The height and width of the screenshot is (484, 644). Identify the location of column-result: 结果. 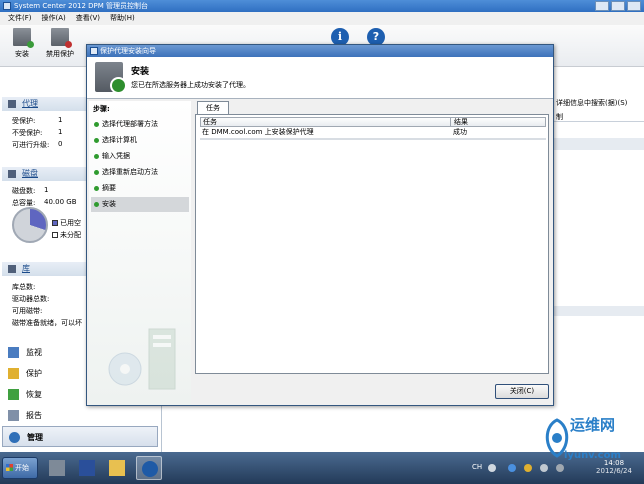
(498, 122).